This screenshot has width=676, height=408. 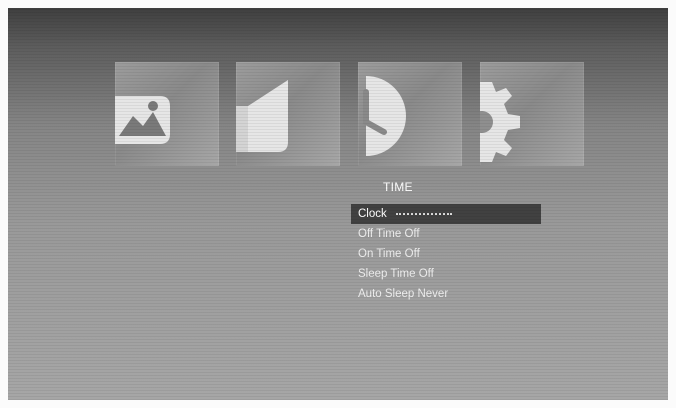 I want to click on menu-item-value: Never, so click(x=433, y=294).